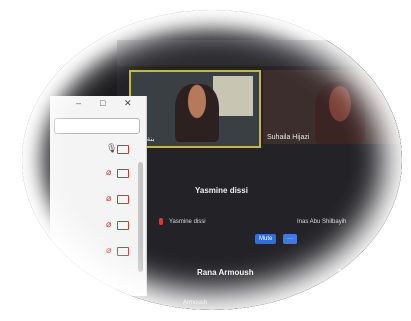  What do you see at coordinates (97, 126) in the screenshot?
I see `search-input` at bounding box center [97, 126].